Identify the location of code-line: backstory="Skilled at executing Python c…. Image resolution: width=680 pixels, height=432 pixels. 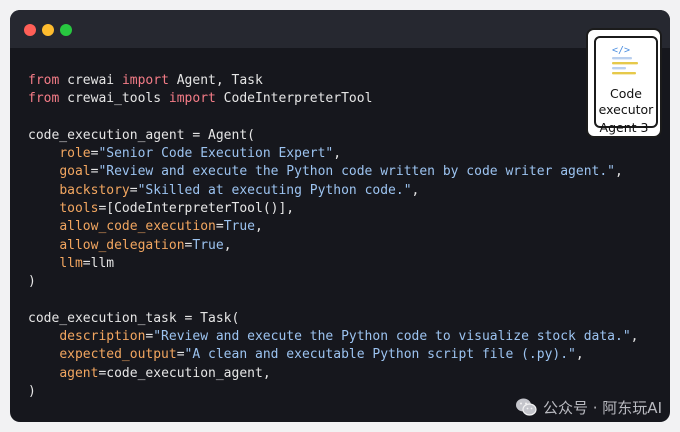
(333, 191).